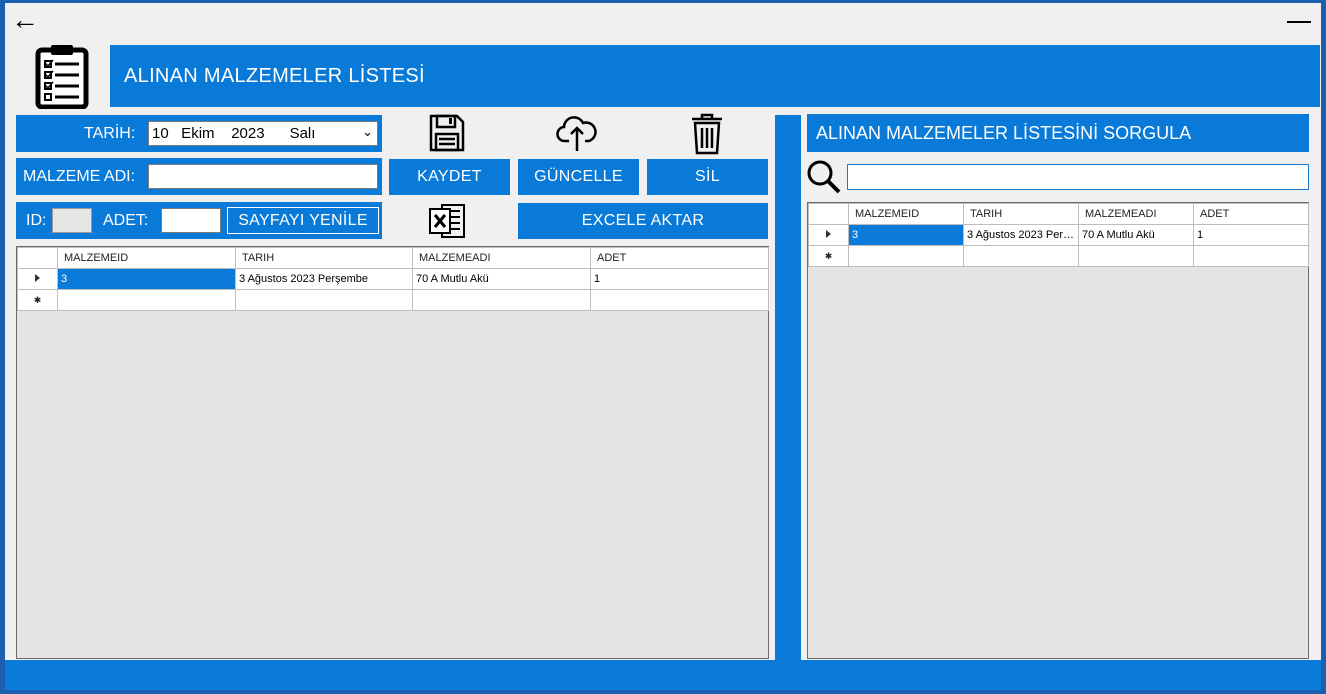  I want to click on delete-button: SİL, so click(707, 177).